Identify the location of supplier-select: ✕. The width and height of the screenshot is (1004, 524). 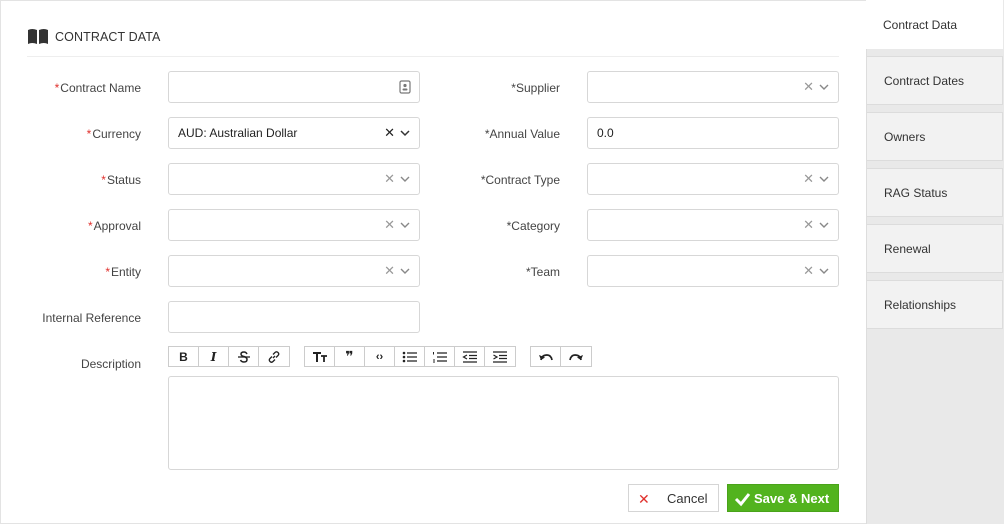
(713, 87).